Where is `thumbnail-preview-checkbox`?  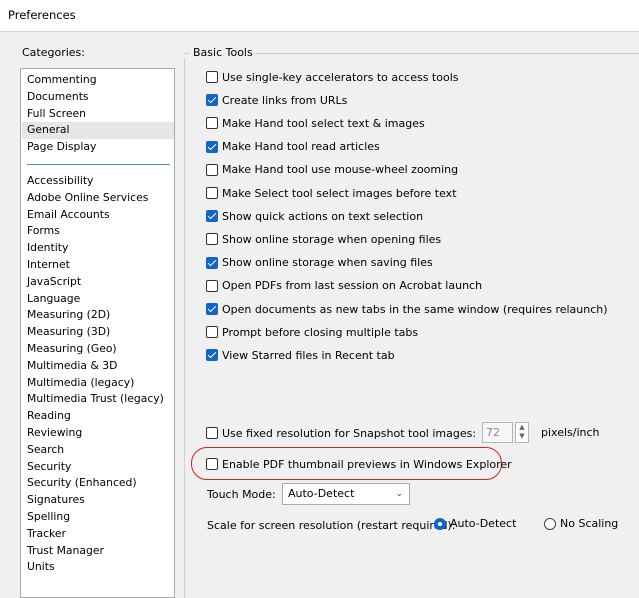
thumbnail-preview-checkbox is located at coordinates (212, 464).